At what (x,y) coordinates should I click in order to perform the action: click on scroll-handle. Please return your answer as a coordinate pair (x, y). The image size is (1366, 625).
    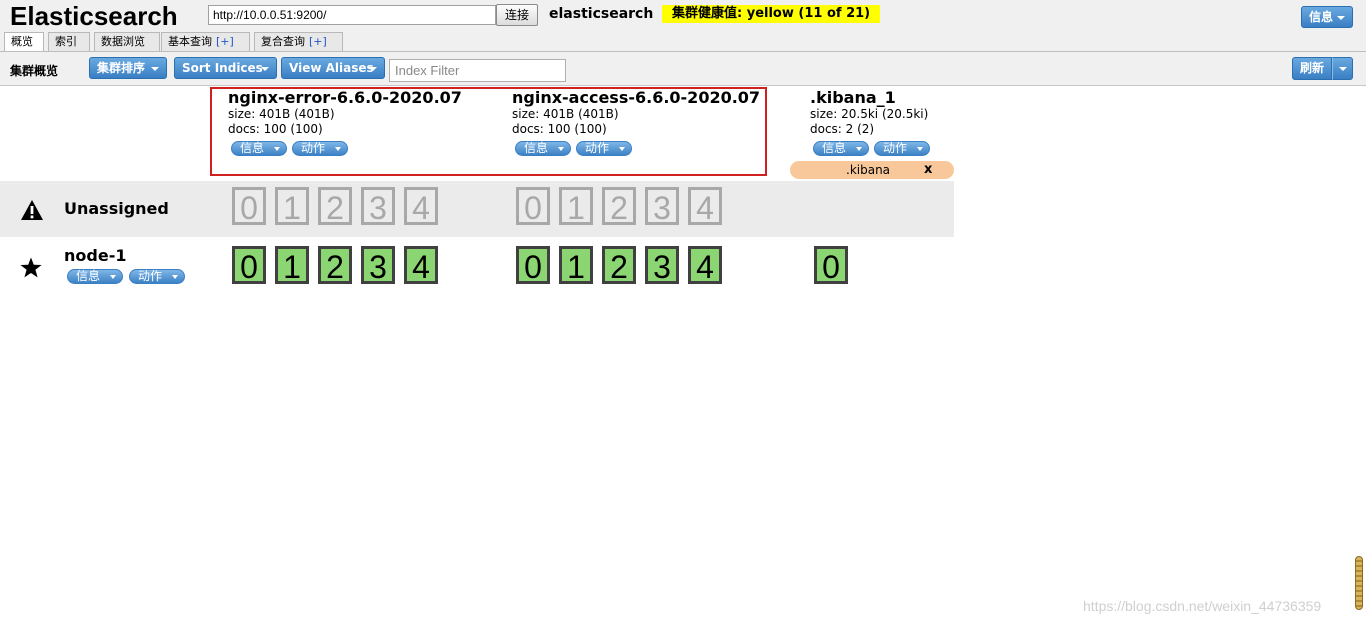
    Looking at the image, I should click on (1359, 583).